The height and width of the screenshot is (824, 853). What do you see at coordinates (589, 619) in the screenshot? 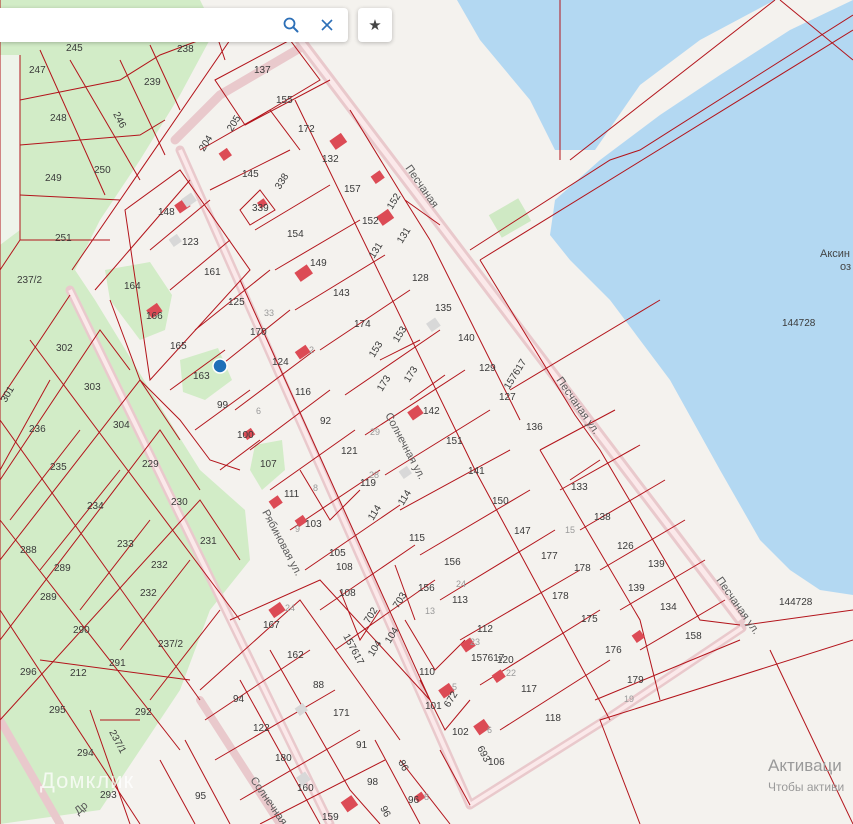
I see `parcel-label: 175` at bounding box center [589, 619].